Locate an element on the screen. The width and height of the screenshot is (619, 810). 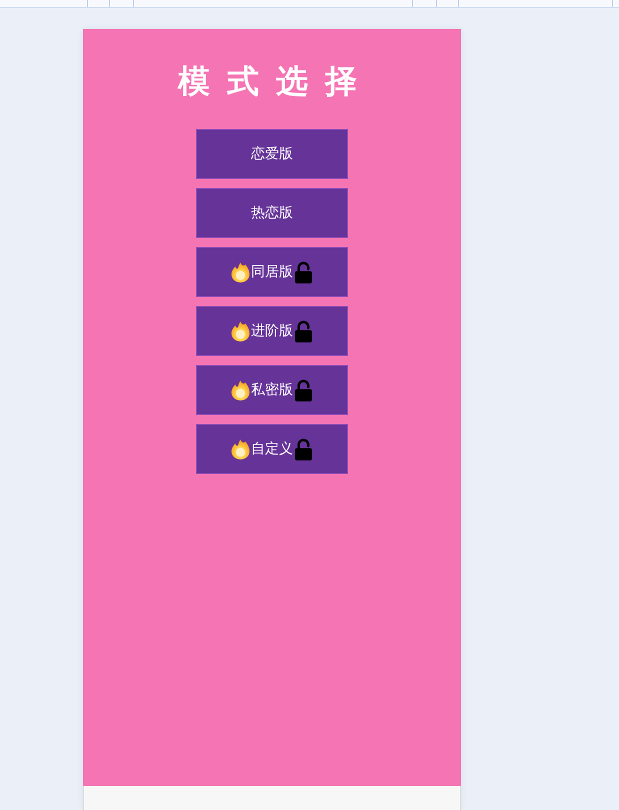
page-title: 模式选择 is located at coordinates (276, 81).